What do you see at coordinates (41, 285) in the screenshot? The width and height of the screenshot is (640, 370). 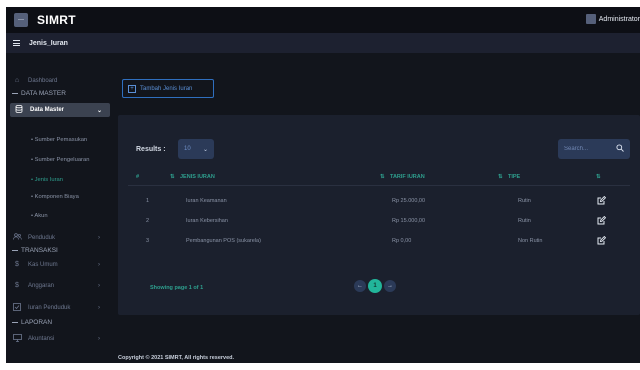 I see `sidebar-item-label: Anggaran` at bounding box center [41, 285].